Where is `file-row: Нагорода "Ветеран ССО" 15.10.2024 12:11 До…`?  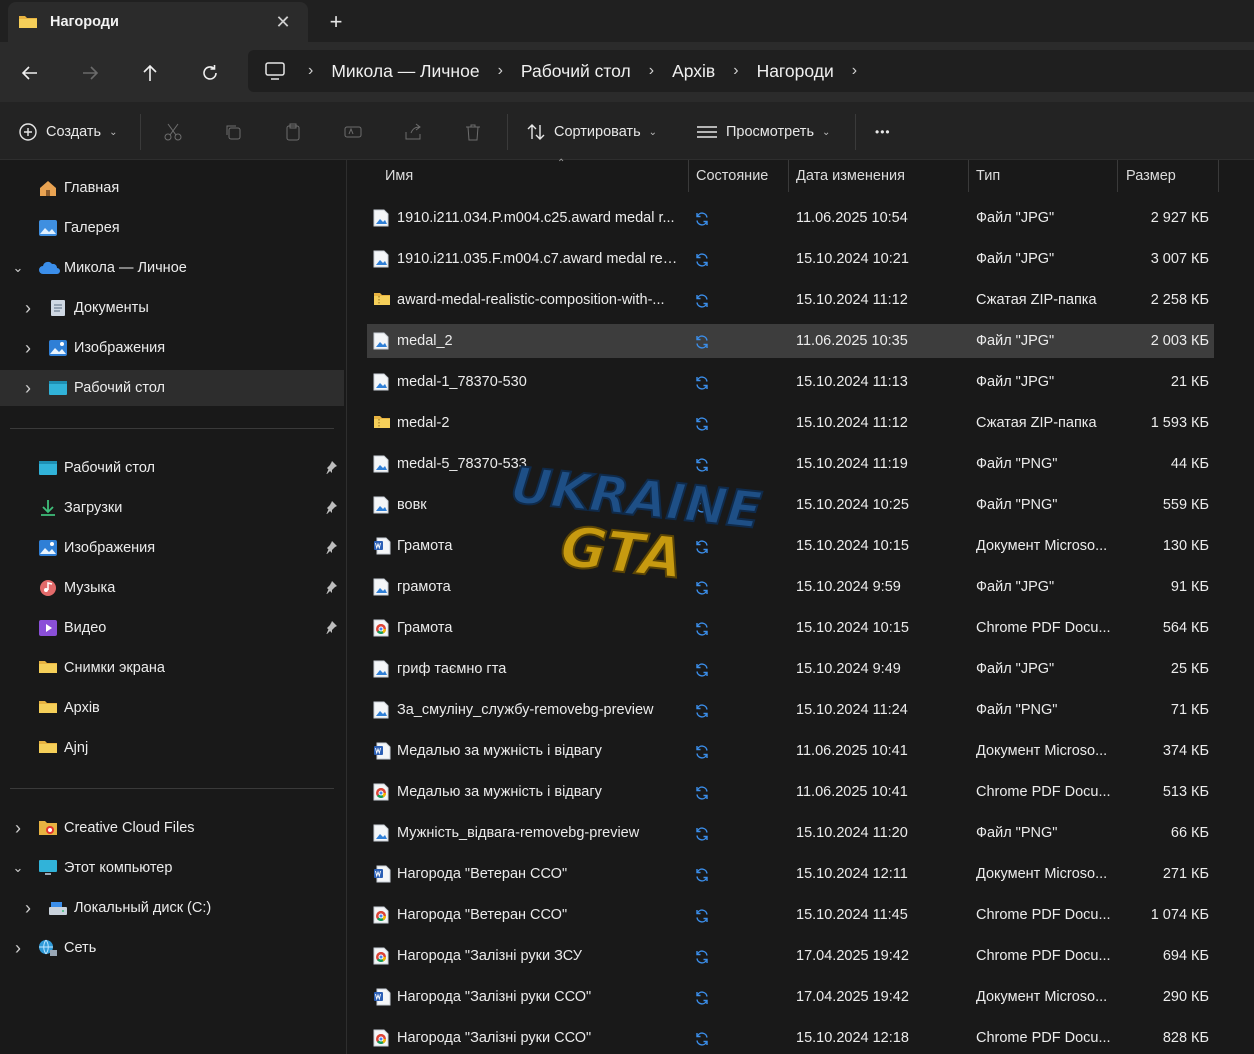
file-row: Нагорода "Ветеран ССО" 15.10.2024 12:11 До… is located at coordinates (790, 874).